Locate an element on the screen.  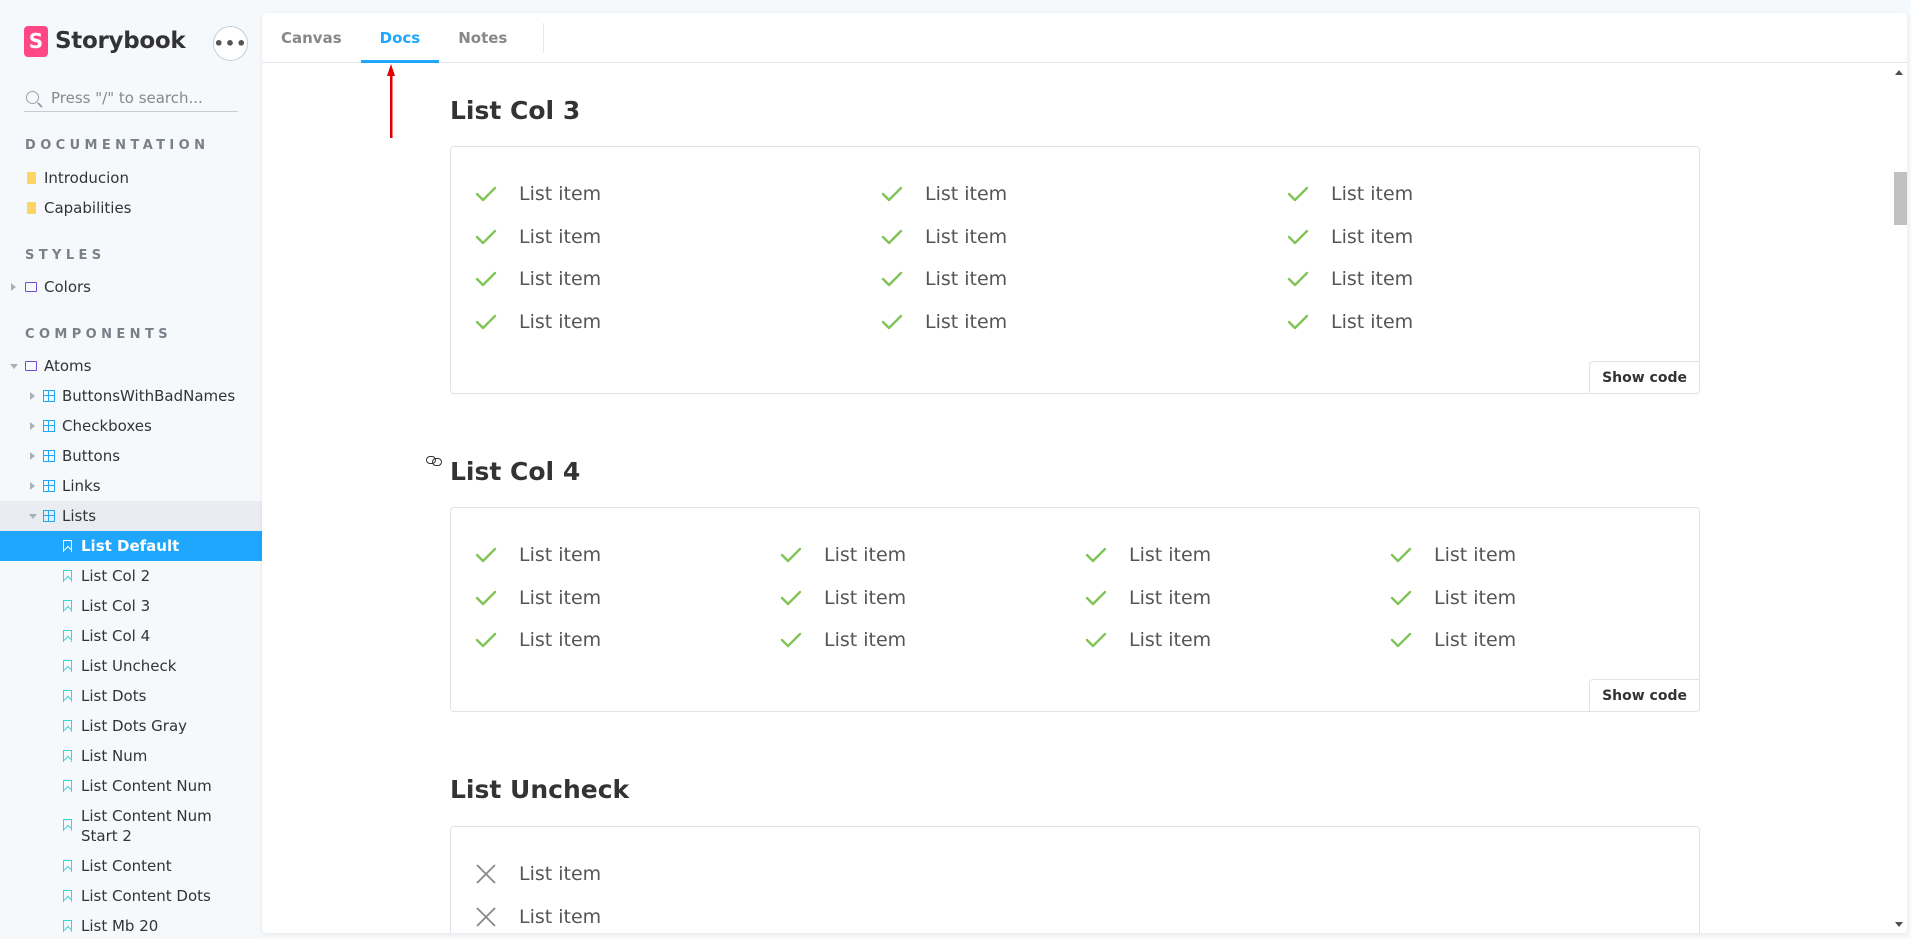
sidebar-item-introducion: Introducion is located at coordinates (131, 178).